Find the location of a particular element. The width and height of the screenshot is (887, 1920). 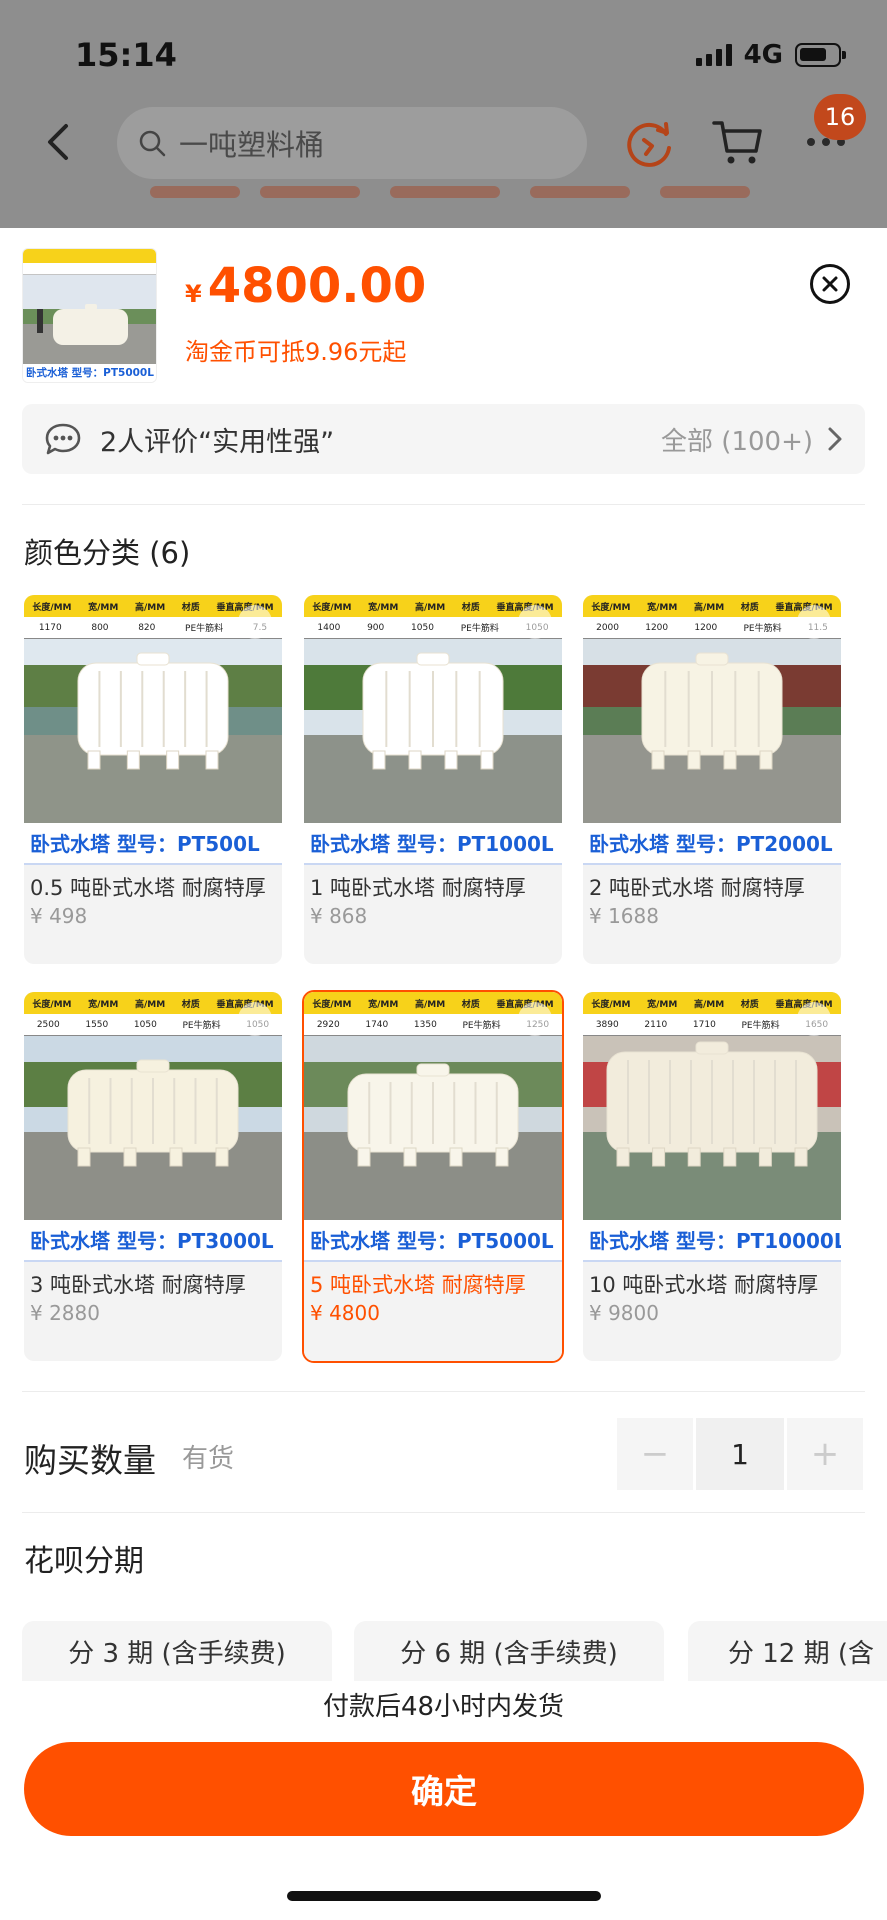

product-name: 0.5 吨卧式水塔 耐腐特厚 is located at coordinates (148, 888).